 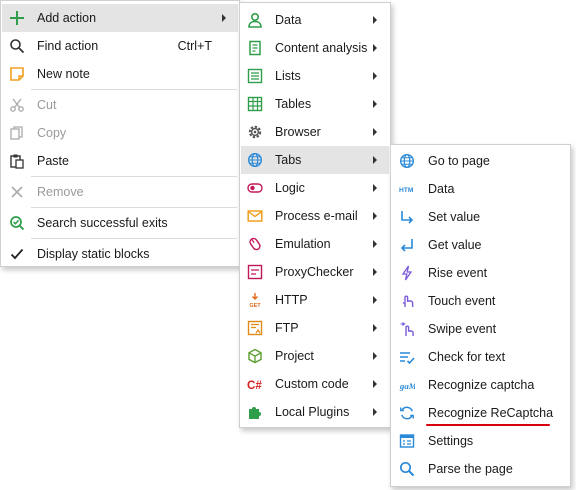 I want to click on copy-icon, so click(x=17, y=133).